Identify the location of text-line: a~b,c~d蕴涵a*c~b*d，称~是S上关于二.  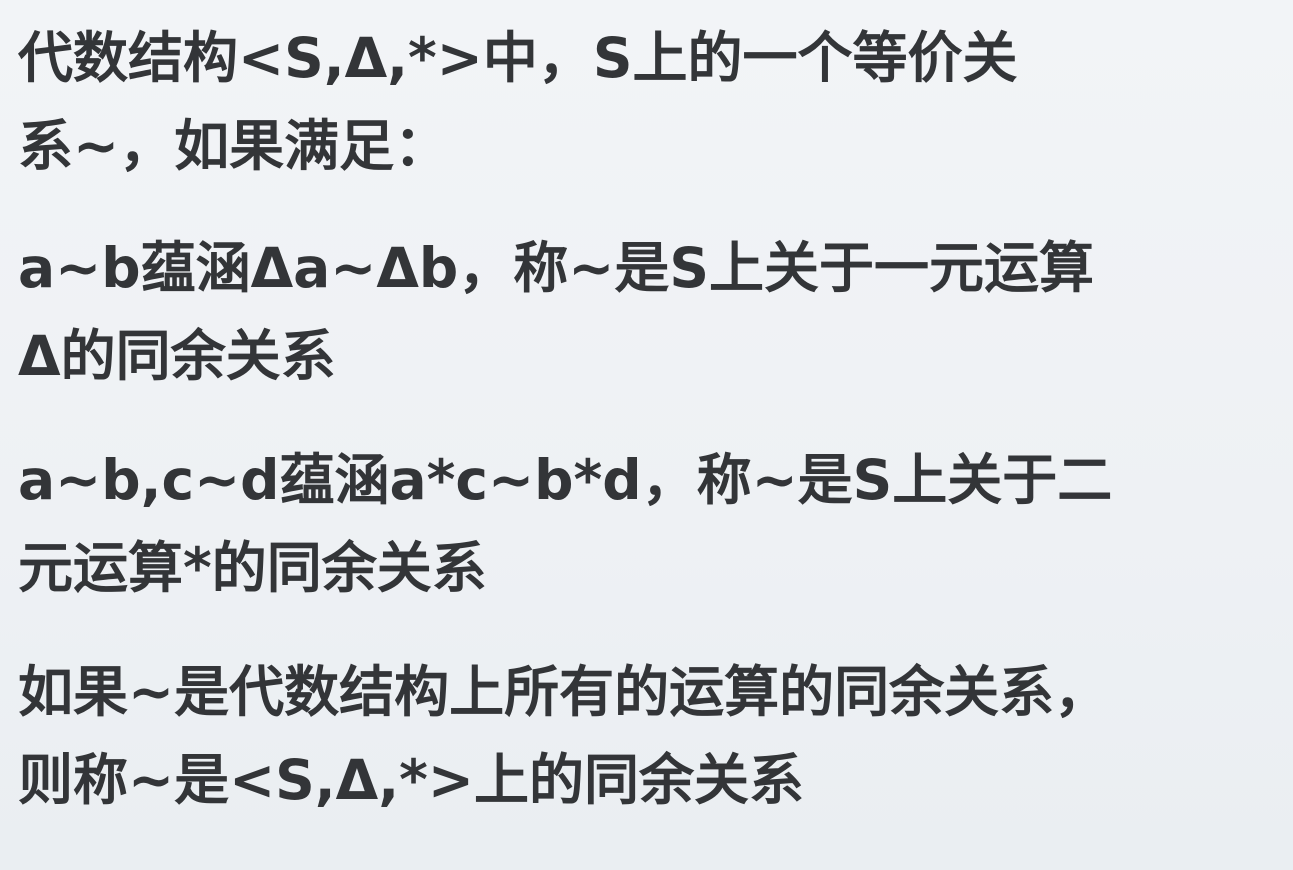
(565, 480).